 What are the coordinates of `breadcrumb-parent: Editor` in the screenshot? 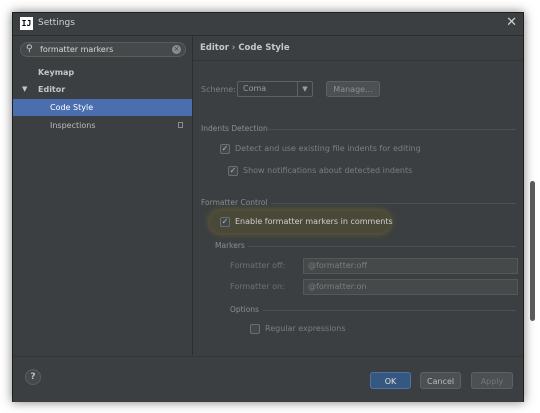 It's located at (214, 48).